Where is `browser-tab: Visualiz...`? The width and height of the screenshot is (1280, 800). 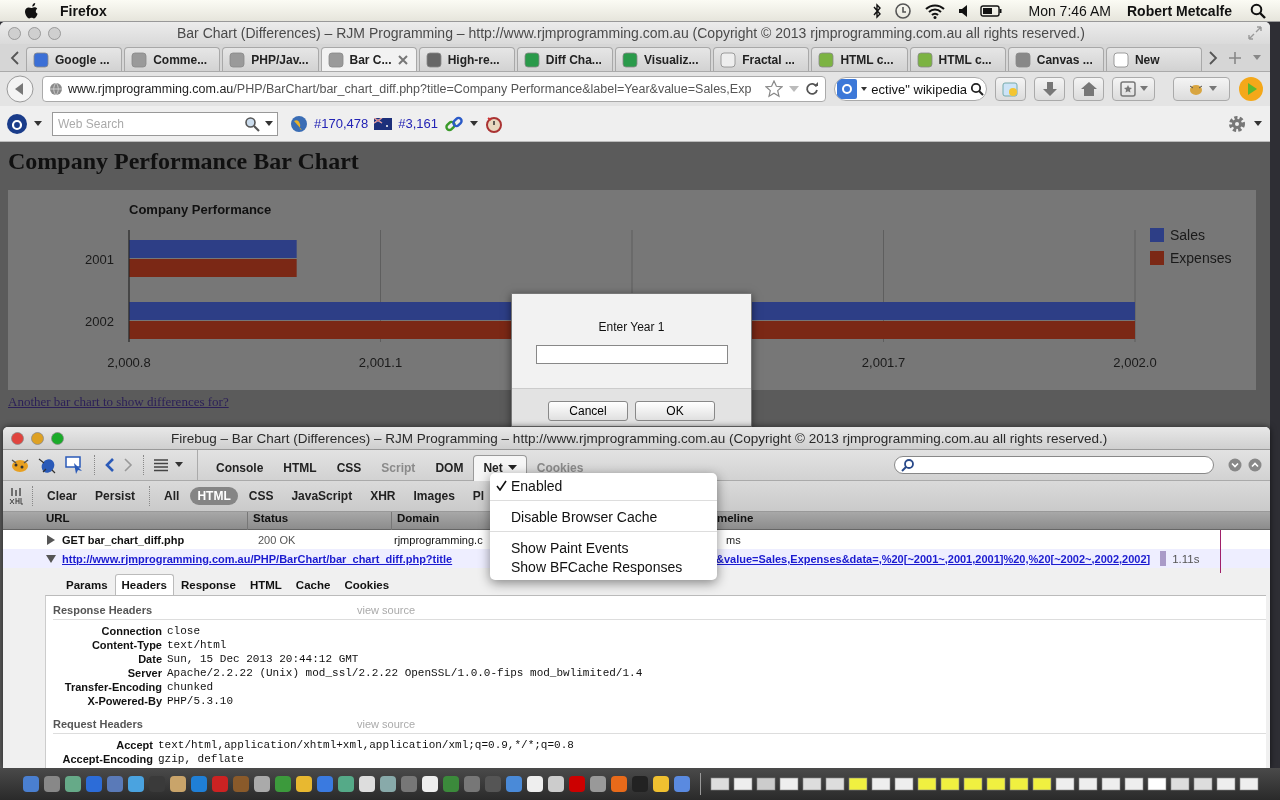
browser-tab: Visualiz... is located at coordinates (663, 59).